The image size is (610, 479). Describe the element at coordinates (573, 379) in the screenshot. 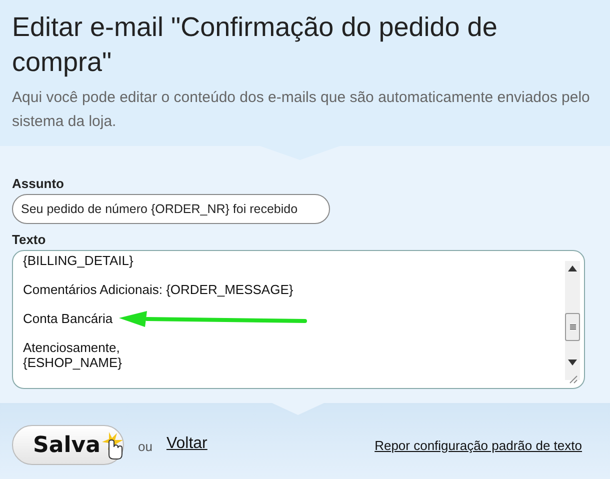

I see `resize-grip-icon` at that location.